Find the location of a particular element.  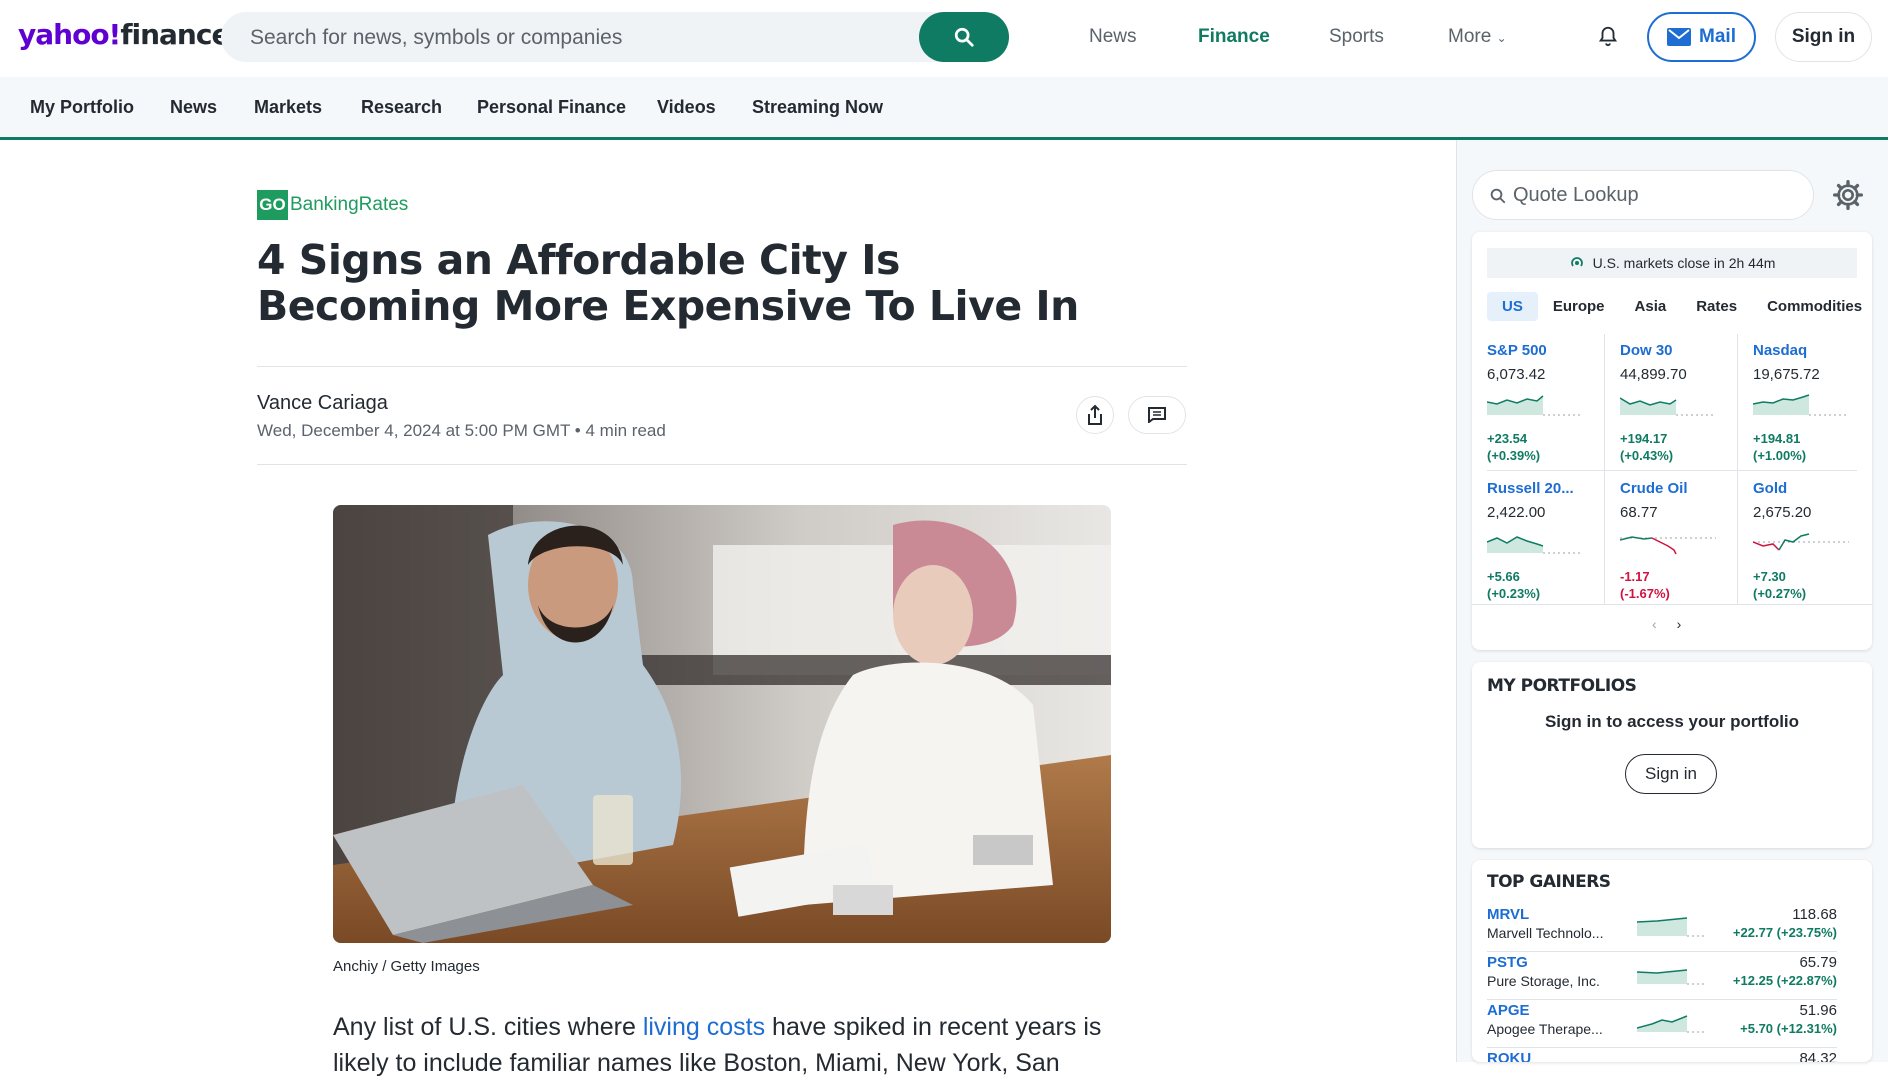

share-icon is located at coordinates (1095, 414).